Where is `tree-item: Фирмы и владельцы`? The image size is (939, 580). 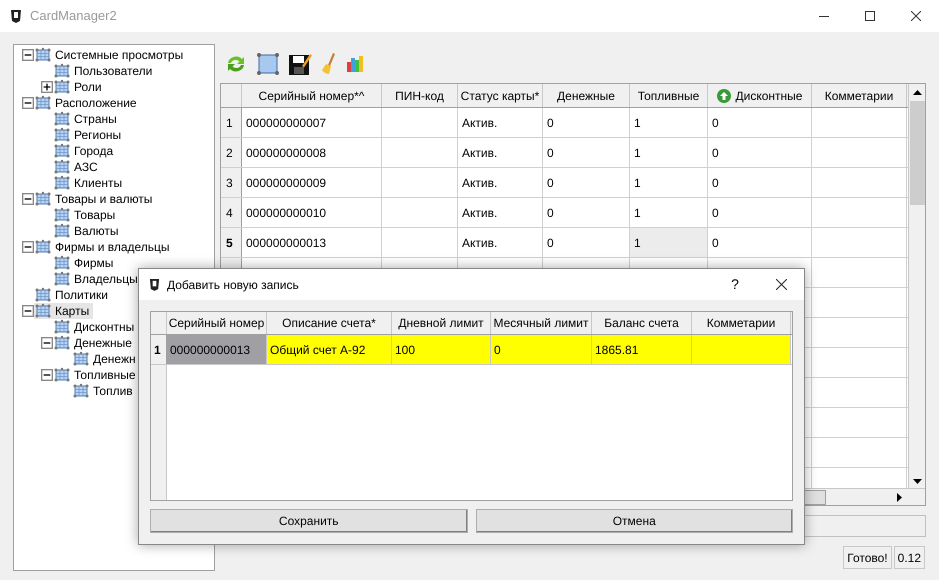
tree-item: Фирмы и владельцы is located at coordinates (104, 247).